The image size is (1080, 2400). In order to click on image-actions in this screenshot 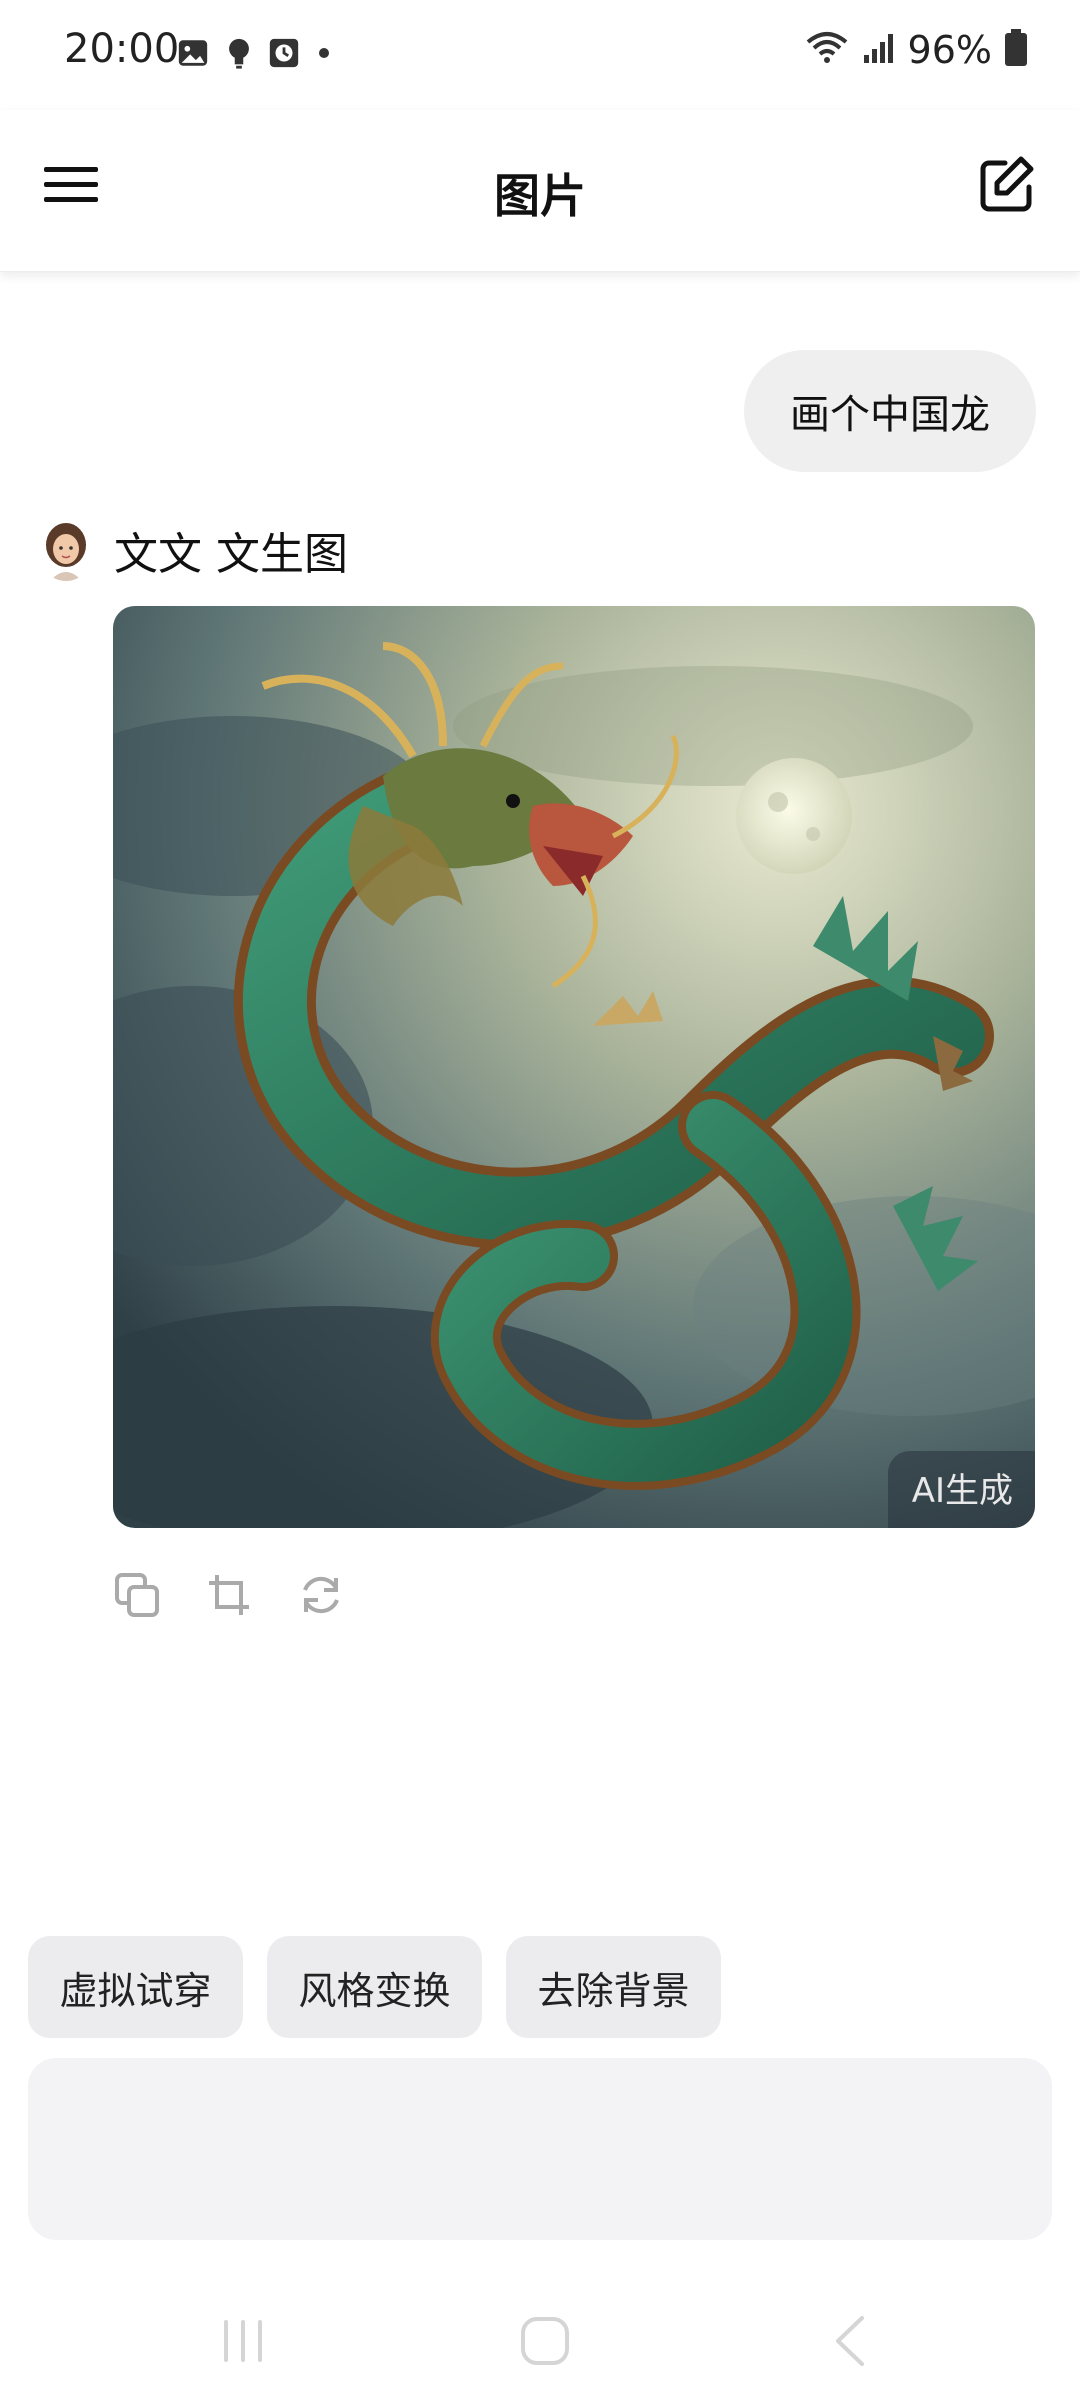, I will do `click(229, 1597)`.